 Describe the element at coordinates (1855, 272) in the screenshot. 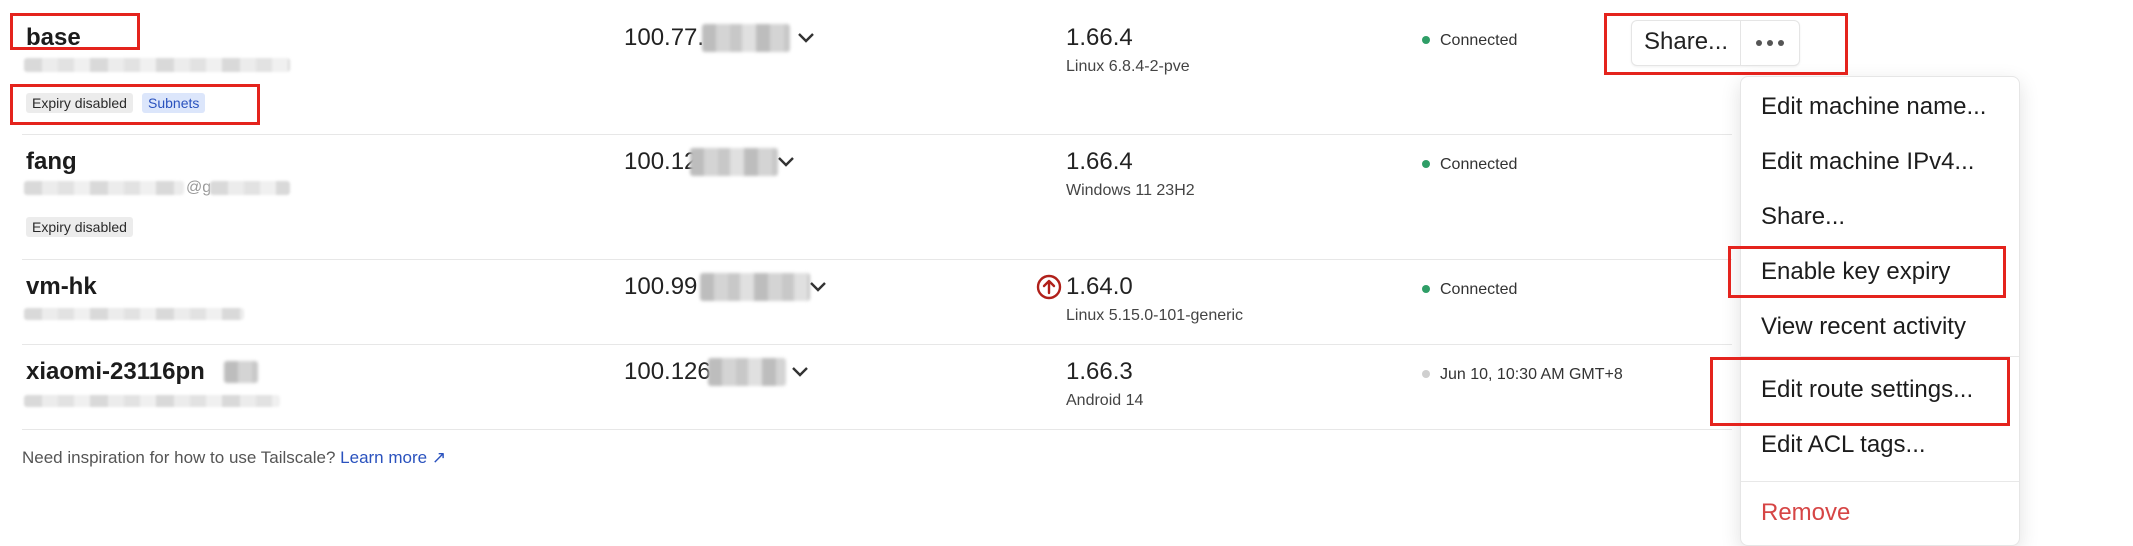

I see `menu-item-enable-key-expiry: Enable key expiry` at that location.